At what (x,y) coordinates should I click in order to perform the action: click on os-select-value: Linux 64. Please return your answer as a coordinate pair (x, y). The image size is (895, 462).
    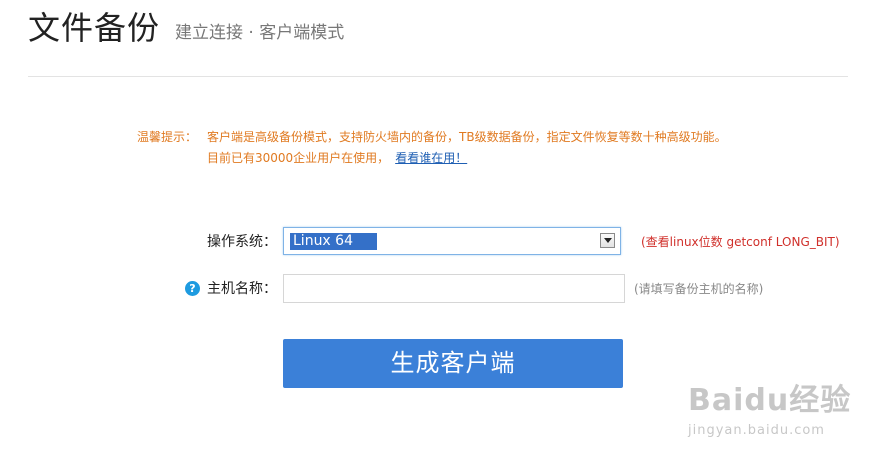
    Looking at the image, I should click on (333, 241).